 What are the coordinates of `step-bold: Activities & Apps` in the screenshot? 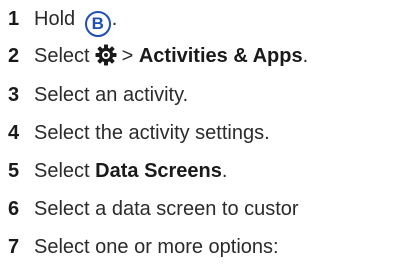 It's located at (220, 56).